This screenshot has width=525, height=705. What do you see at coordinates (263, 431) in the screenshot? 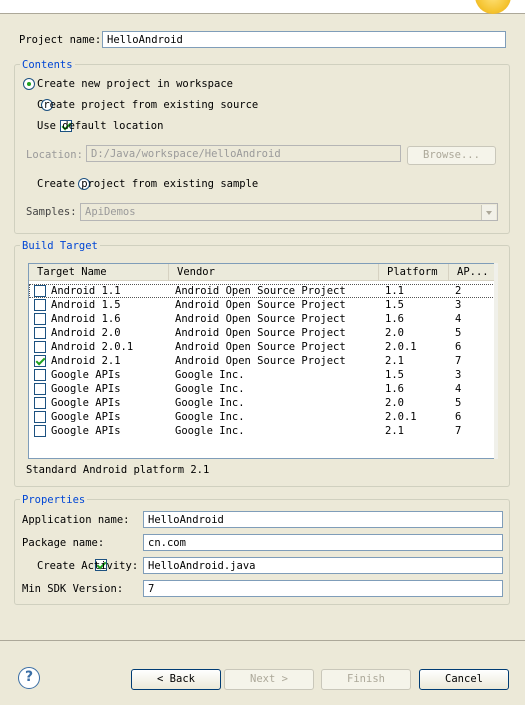
I see `table-row: Google APIs Google Inc. 2.1 7` at bounding box center [263, 431].